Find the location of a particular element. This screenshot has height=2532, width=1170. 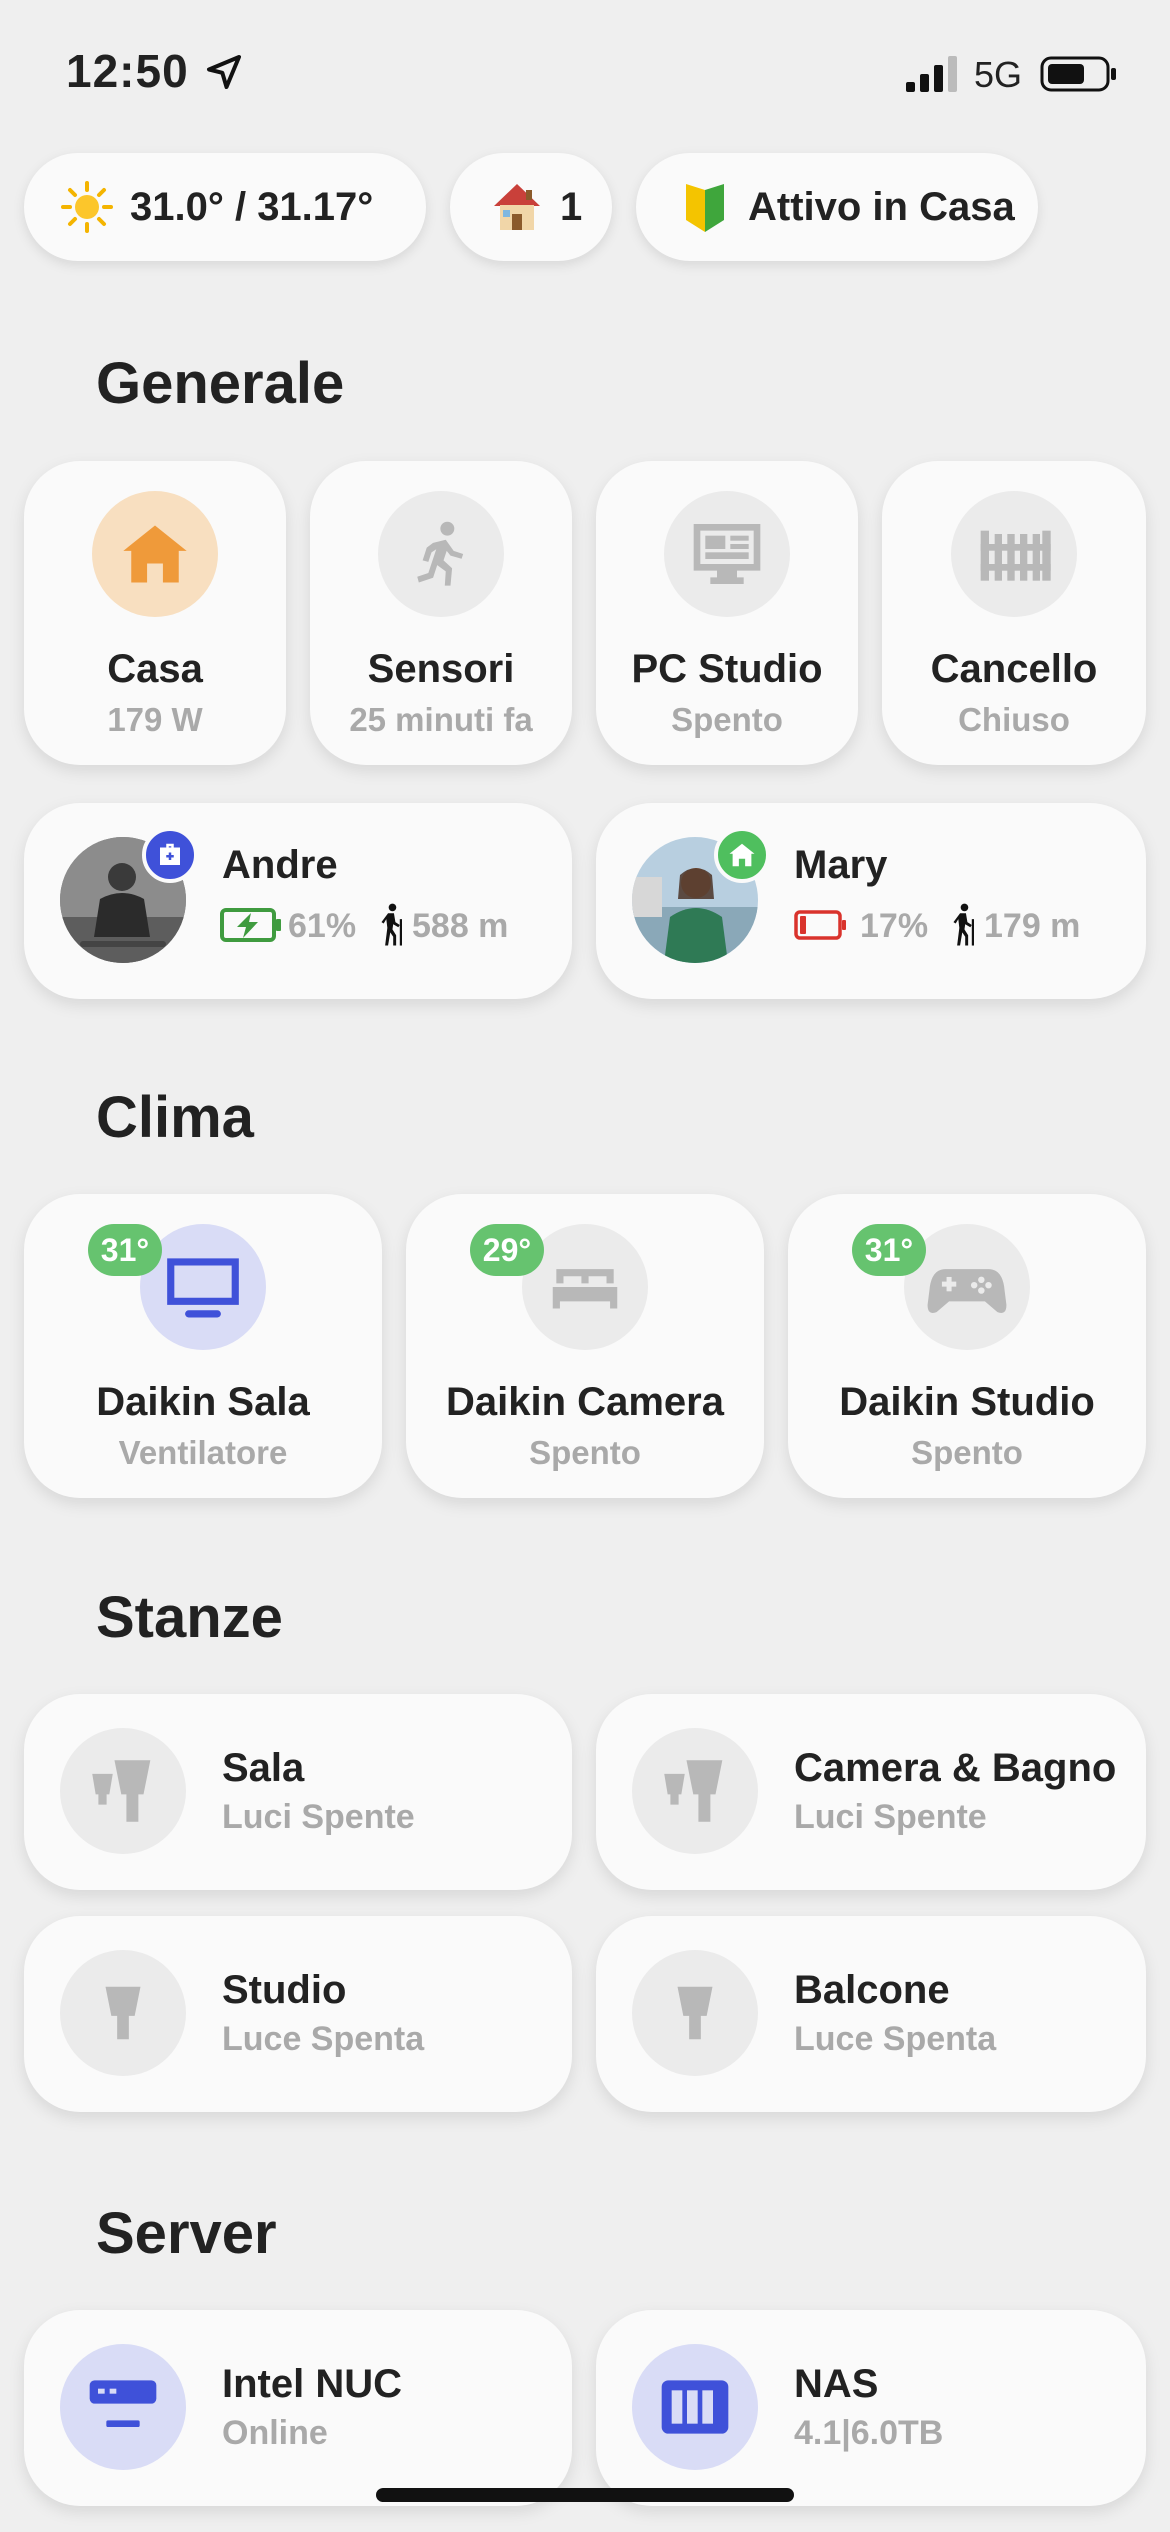

room-title: Camera & Bagno is located at coordinates (955, 1768).